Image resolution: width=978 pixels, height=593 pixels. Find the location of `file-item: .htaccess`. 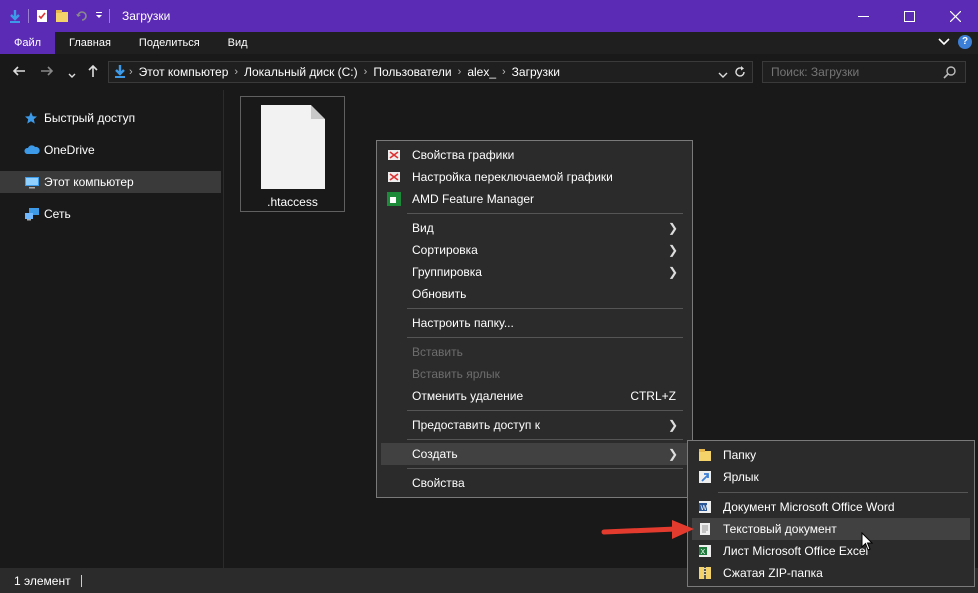

file-item: .htaccess is located at coordinates (292, 154).